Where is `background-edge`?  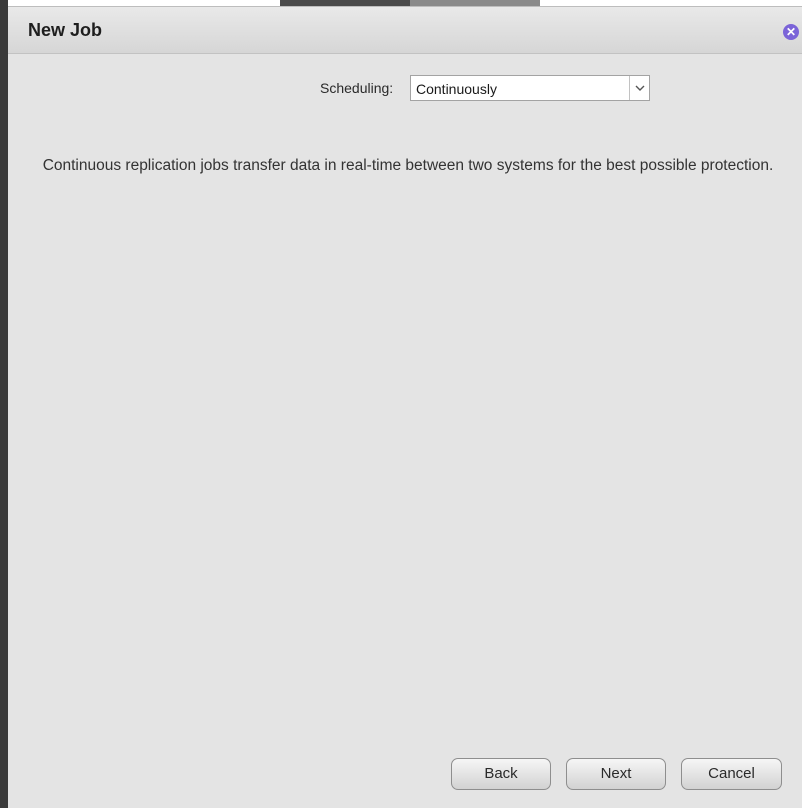
background-edge is located at coordinates (4, 404).